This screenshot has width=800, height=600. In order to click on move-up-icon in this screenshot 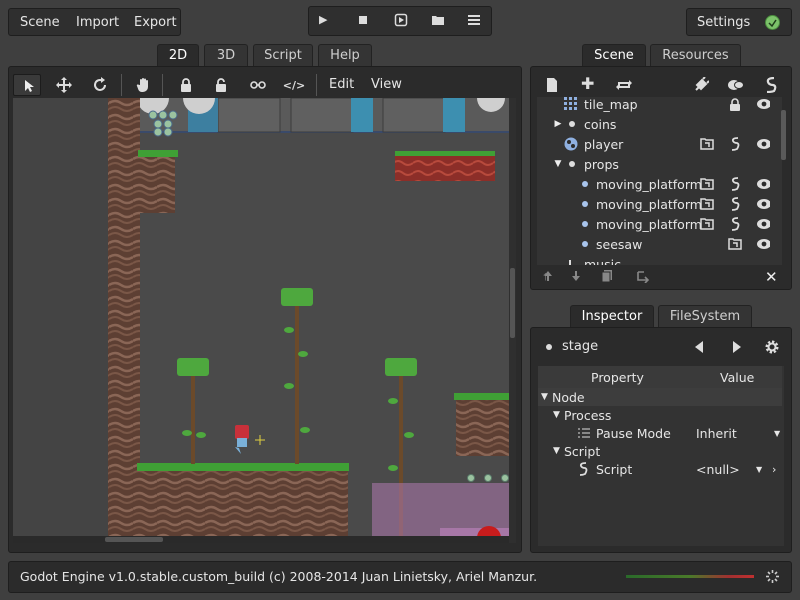, I will do `click(548, 276)`.